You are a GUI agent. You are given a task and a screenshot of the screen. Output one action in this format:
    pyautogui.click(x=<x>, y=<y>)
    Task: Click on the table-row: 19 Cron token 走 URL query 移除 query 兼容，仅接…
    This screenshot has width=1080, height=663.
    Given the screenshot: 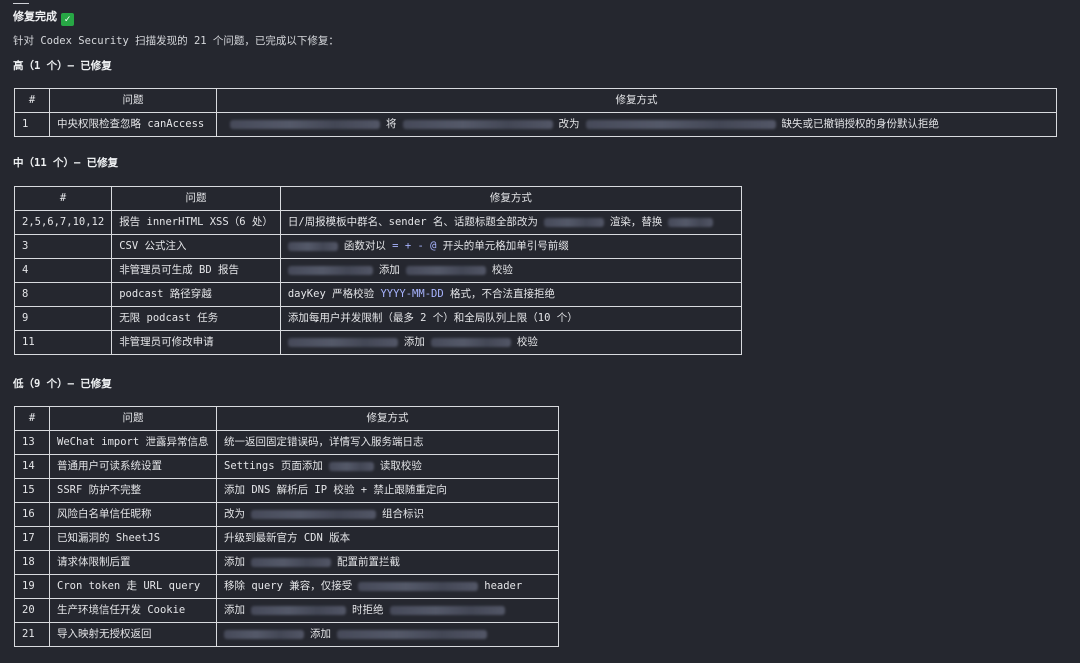 What is the action you would take?
    pyautogui.click(x=286, y=586)
    